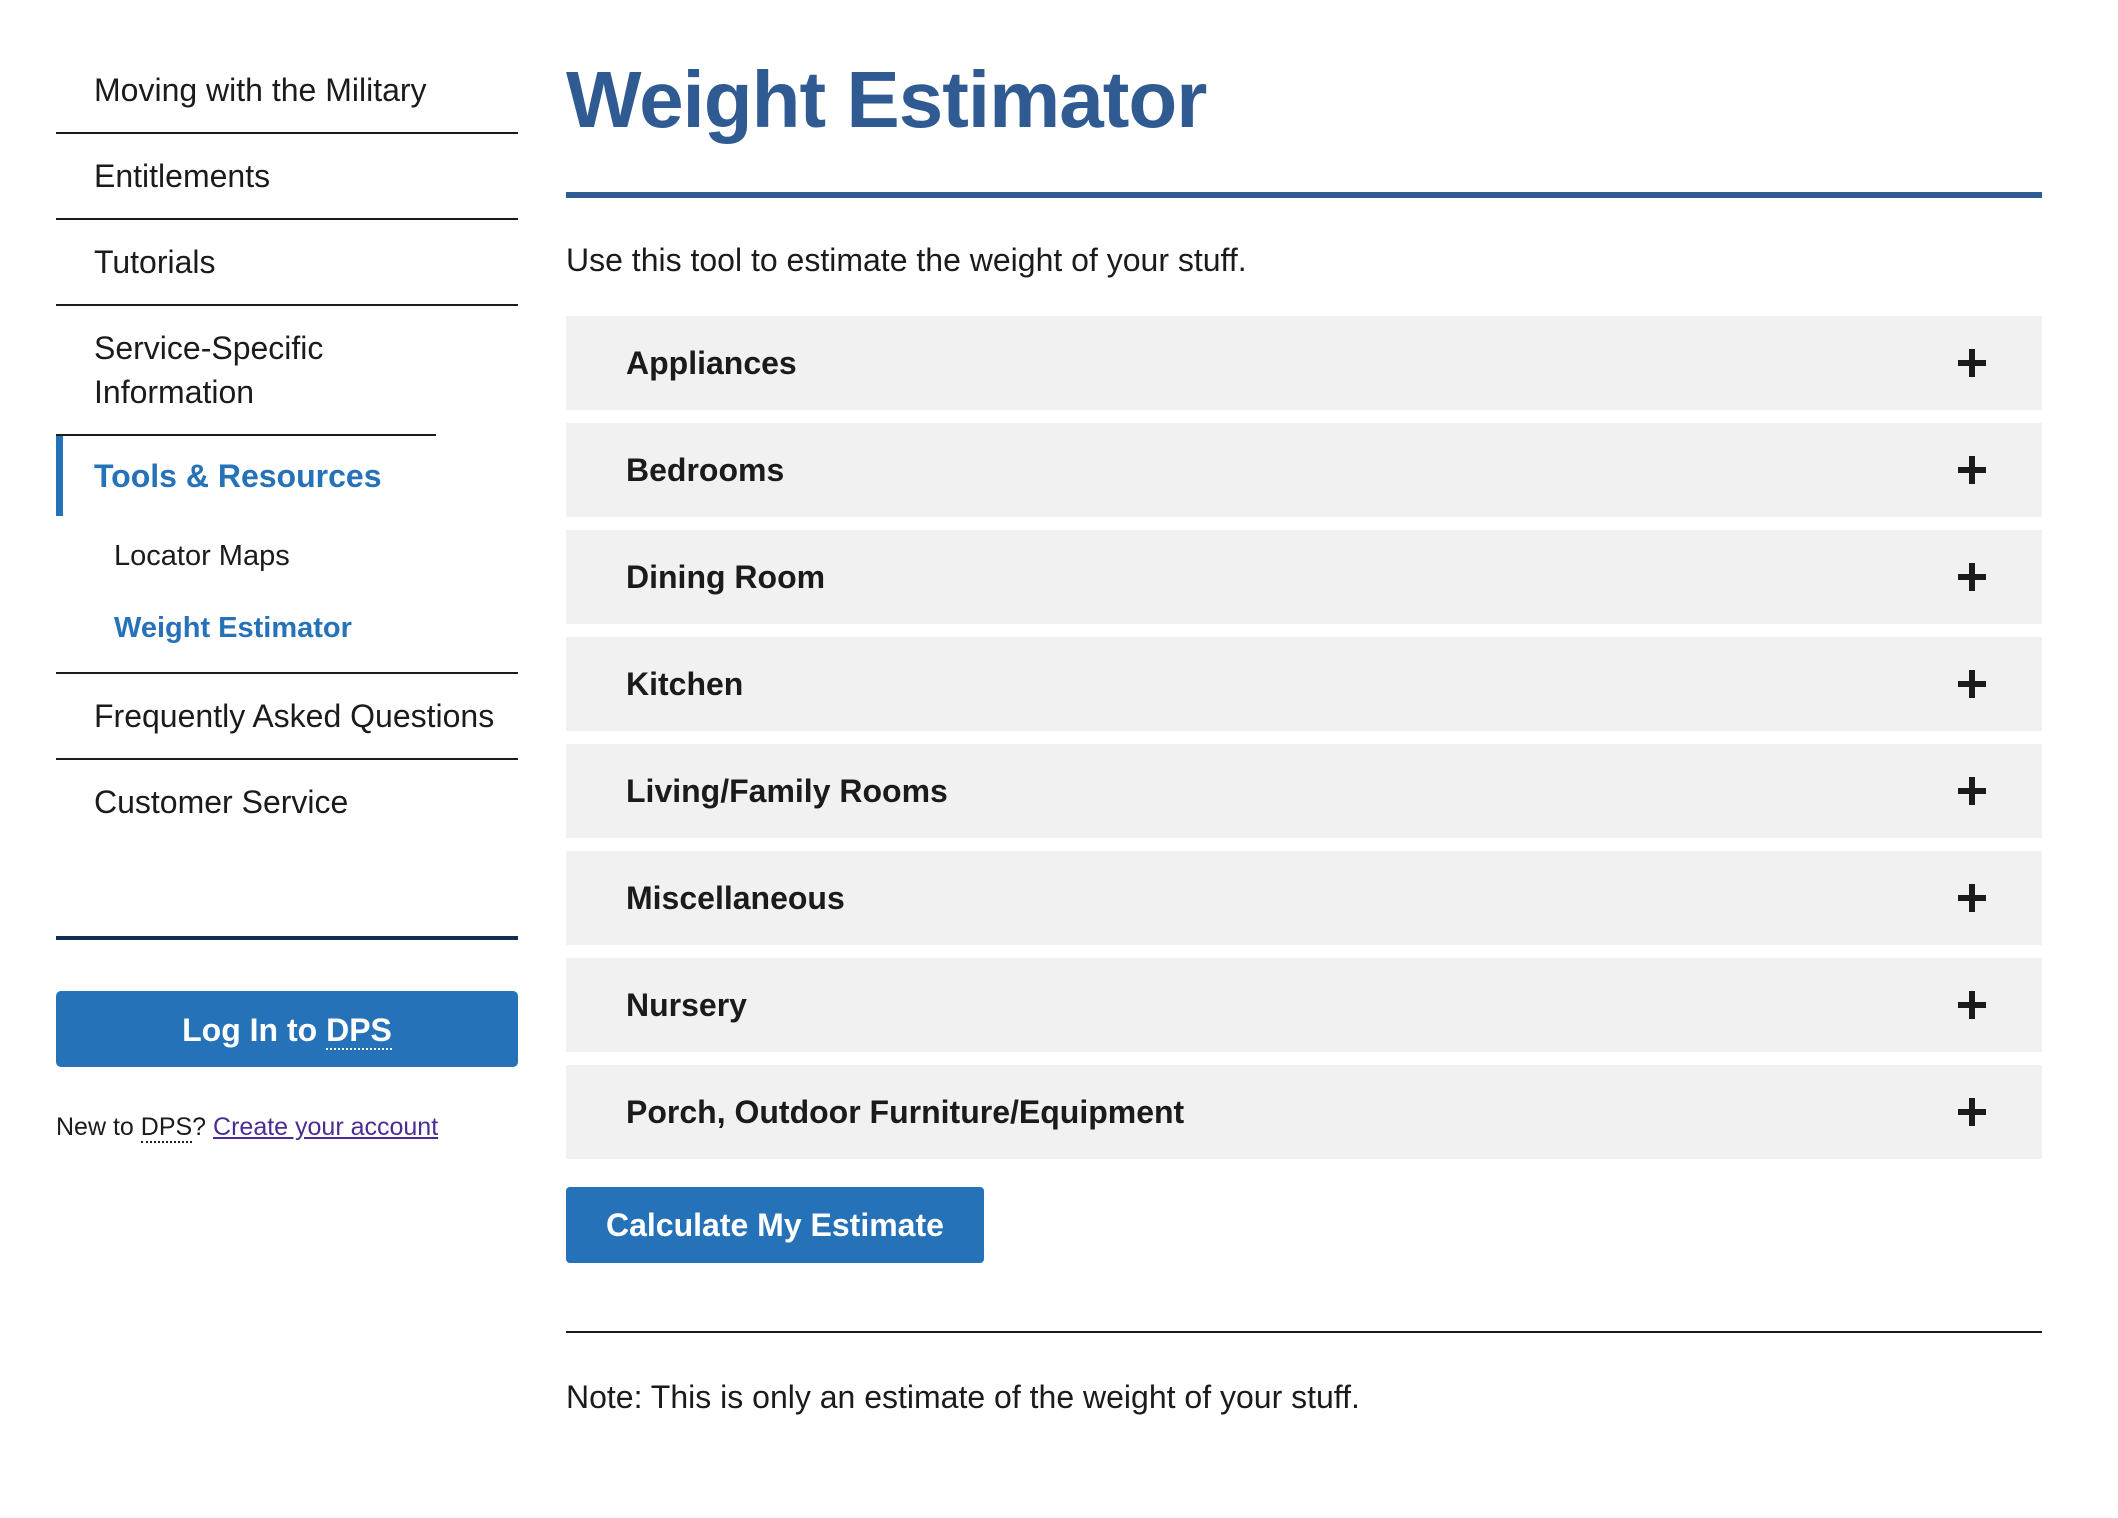 This screenshot has height=1518, width=2118. Describe the element at coordinates (233, 628) in the screenshot. I see `sidebar-subitem-label: Weight Estimator` at that location.